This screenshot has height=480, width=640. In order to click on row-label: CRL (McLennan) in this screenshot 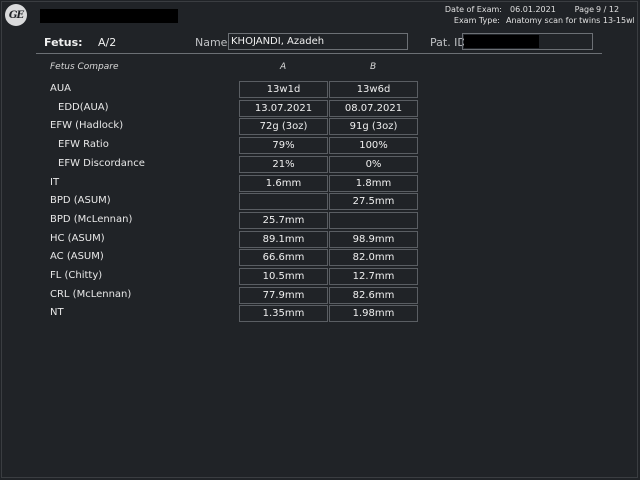, I will do `click(91, 294)`.